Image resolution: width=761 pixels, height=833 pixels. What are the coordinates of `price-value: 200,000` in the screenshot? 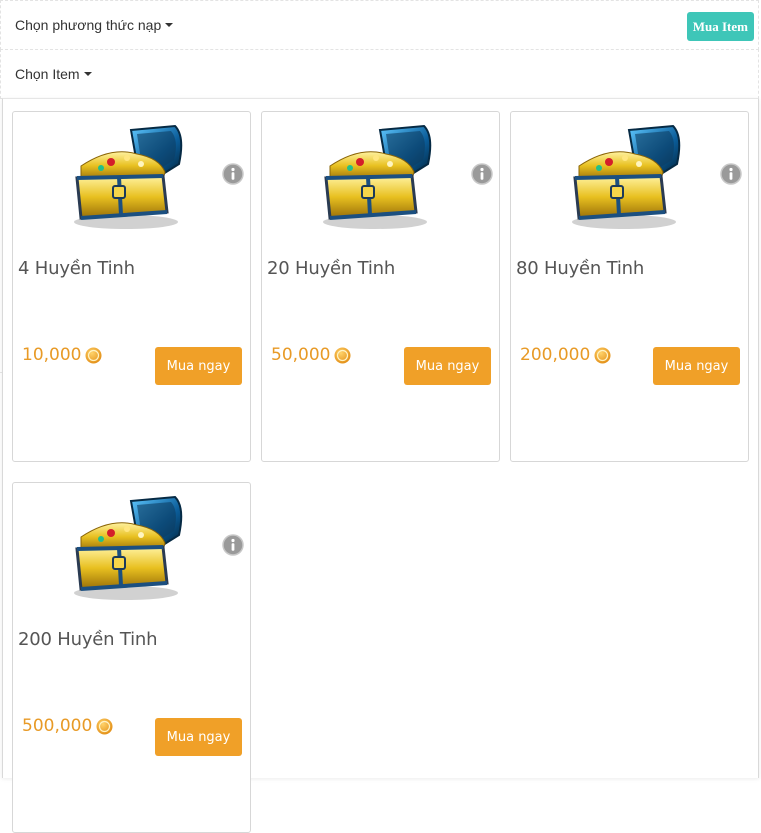 It's located at (555, 355).